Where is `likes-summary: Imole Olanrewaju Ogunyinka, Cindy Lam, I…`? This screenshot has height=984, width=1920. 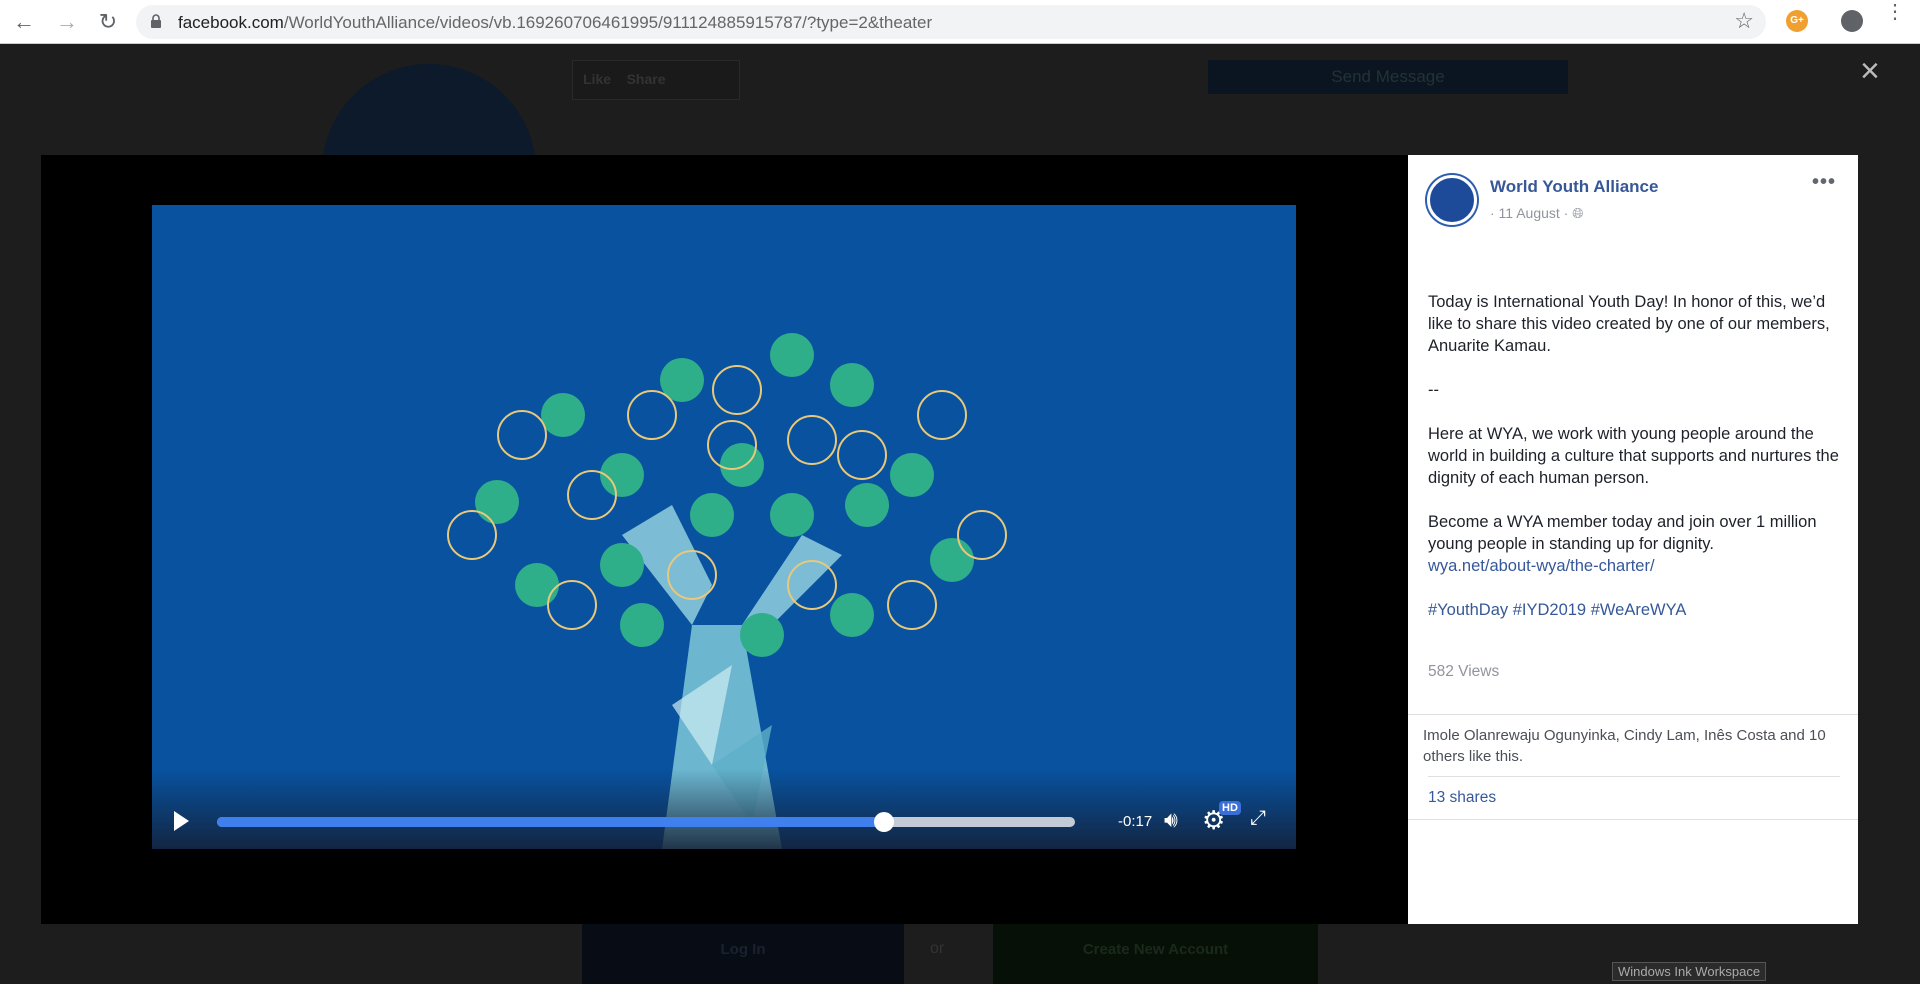 likes-summary: Imole Olanrewaju Ogunyinka, Cindy Lam, I… is located at coordinates (1635, 746).